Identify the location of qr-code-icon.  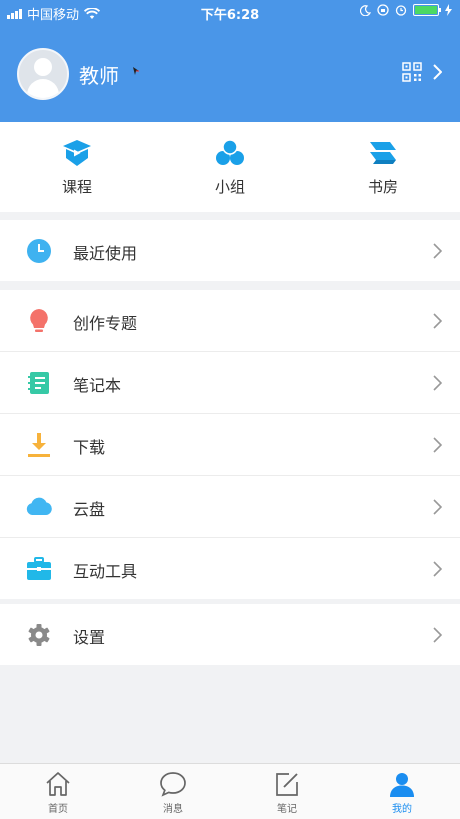
(412, 72).